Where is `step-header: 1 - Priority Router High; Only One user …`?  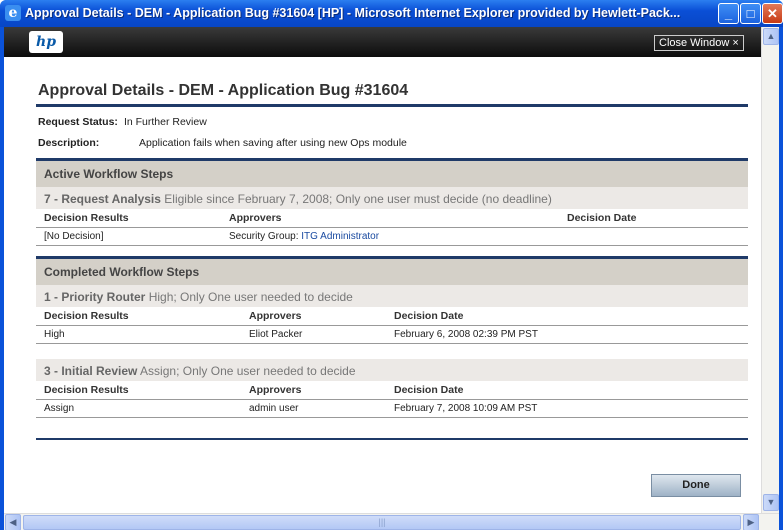 step-header: 1 - Priority Router High; Only One user … is located at coordinates (392, 296).